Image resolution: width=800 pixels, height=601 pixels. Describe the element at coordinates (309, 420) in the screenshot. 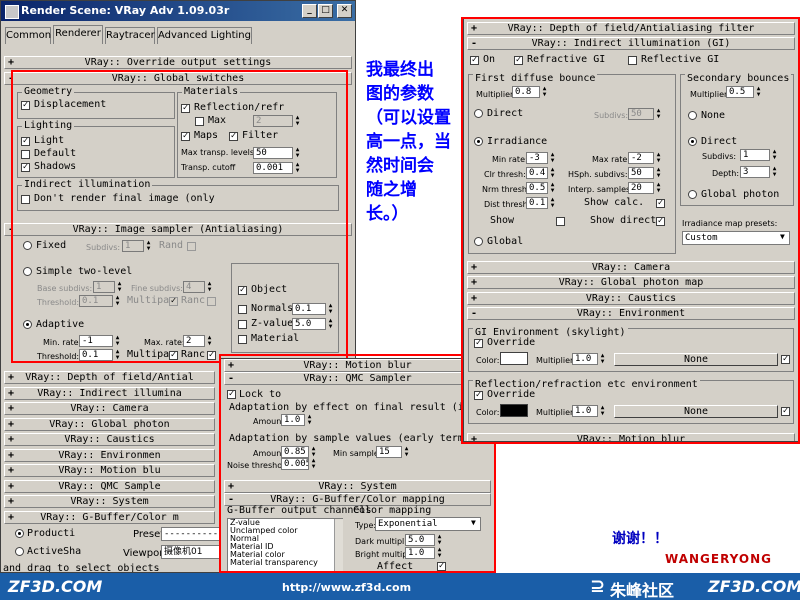

I see `amount-effect-spinner-icon: ▲ ▼` at that location.